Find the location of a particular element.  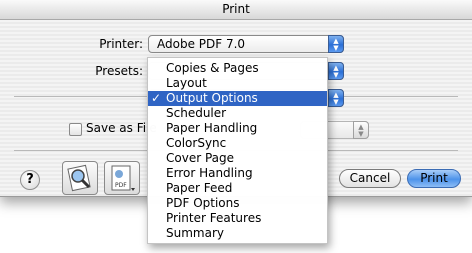

menu-item: Summary is located at coordinates (237, 233).